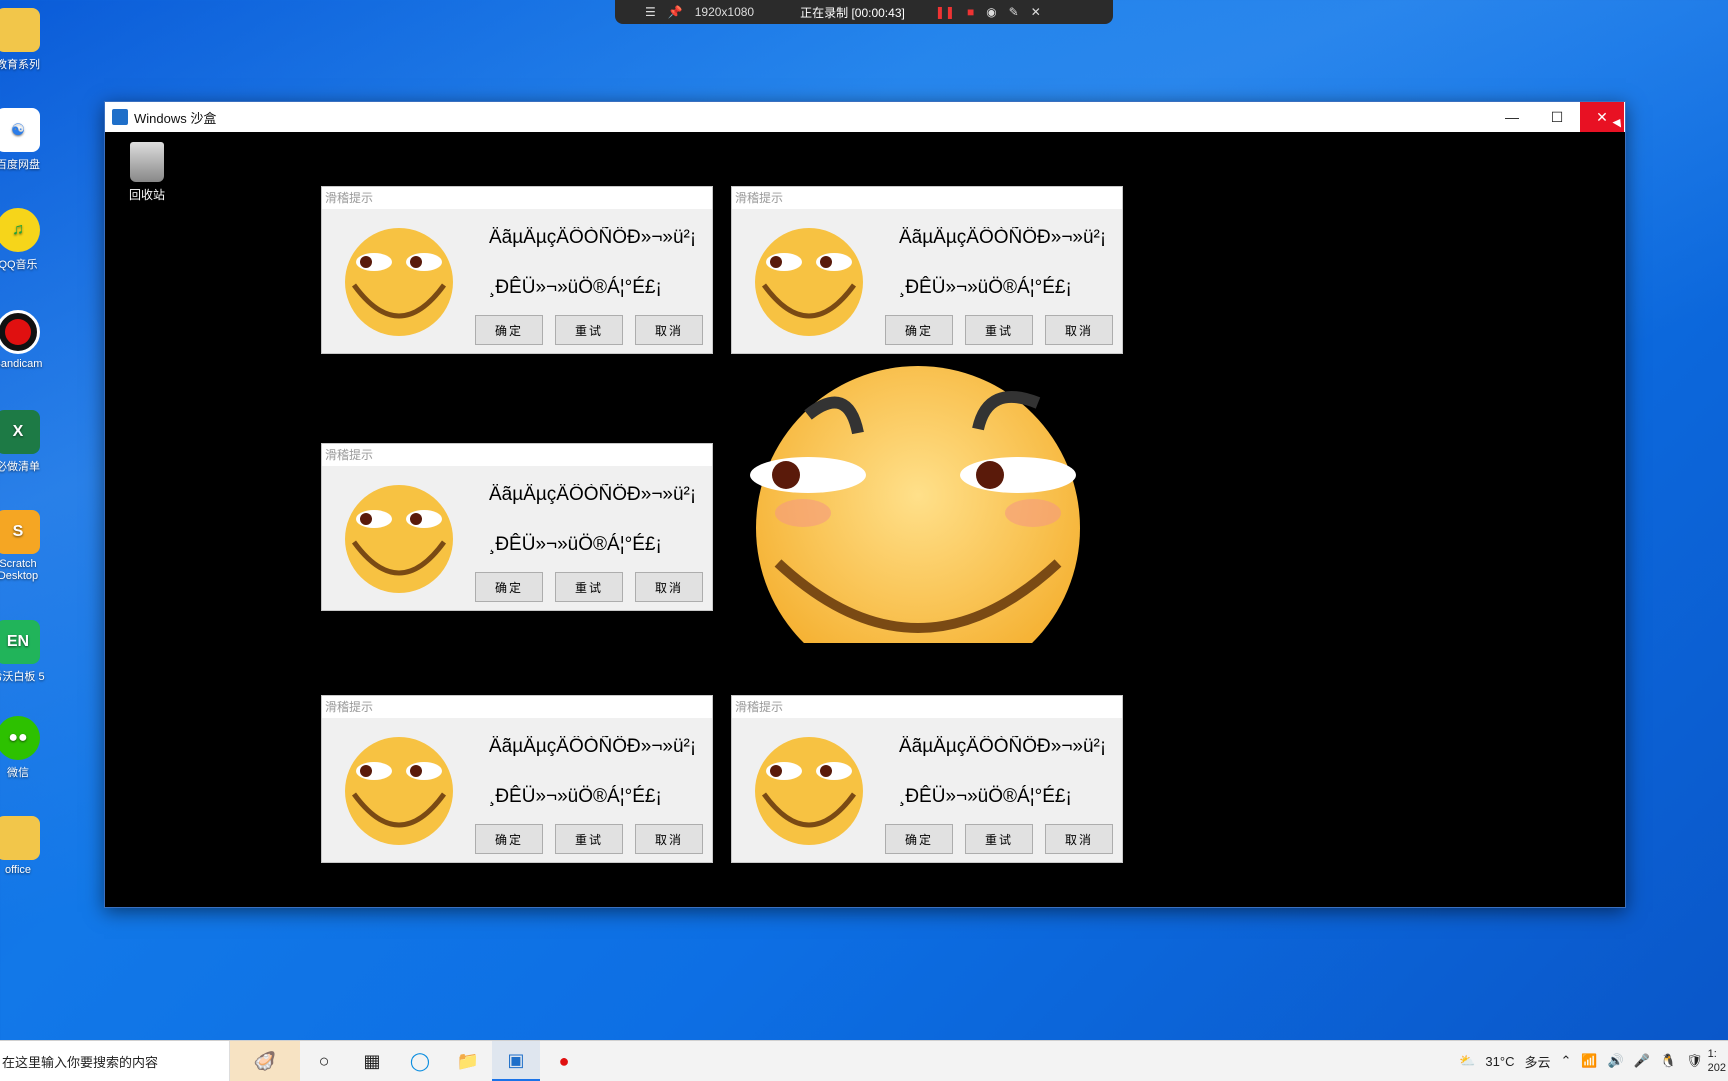 The height and width of the screenshot is (1081, 1728). What do you see at coordinates (18, 773) in the screenshot?
I see `desktop-icon-label: 微信` at bounding box center [18, 773].